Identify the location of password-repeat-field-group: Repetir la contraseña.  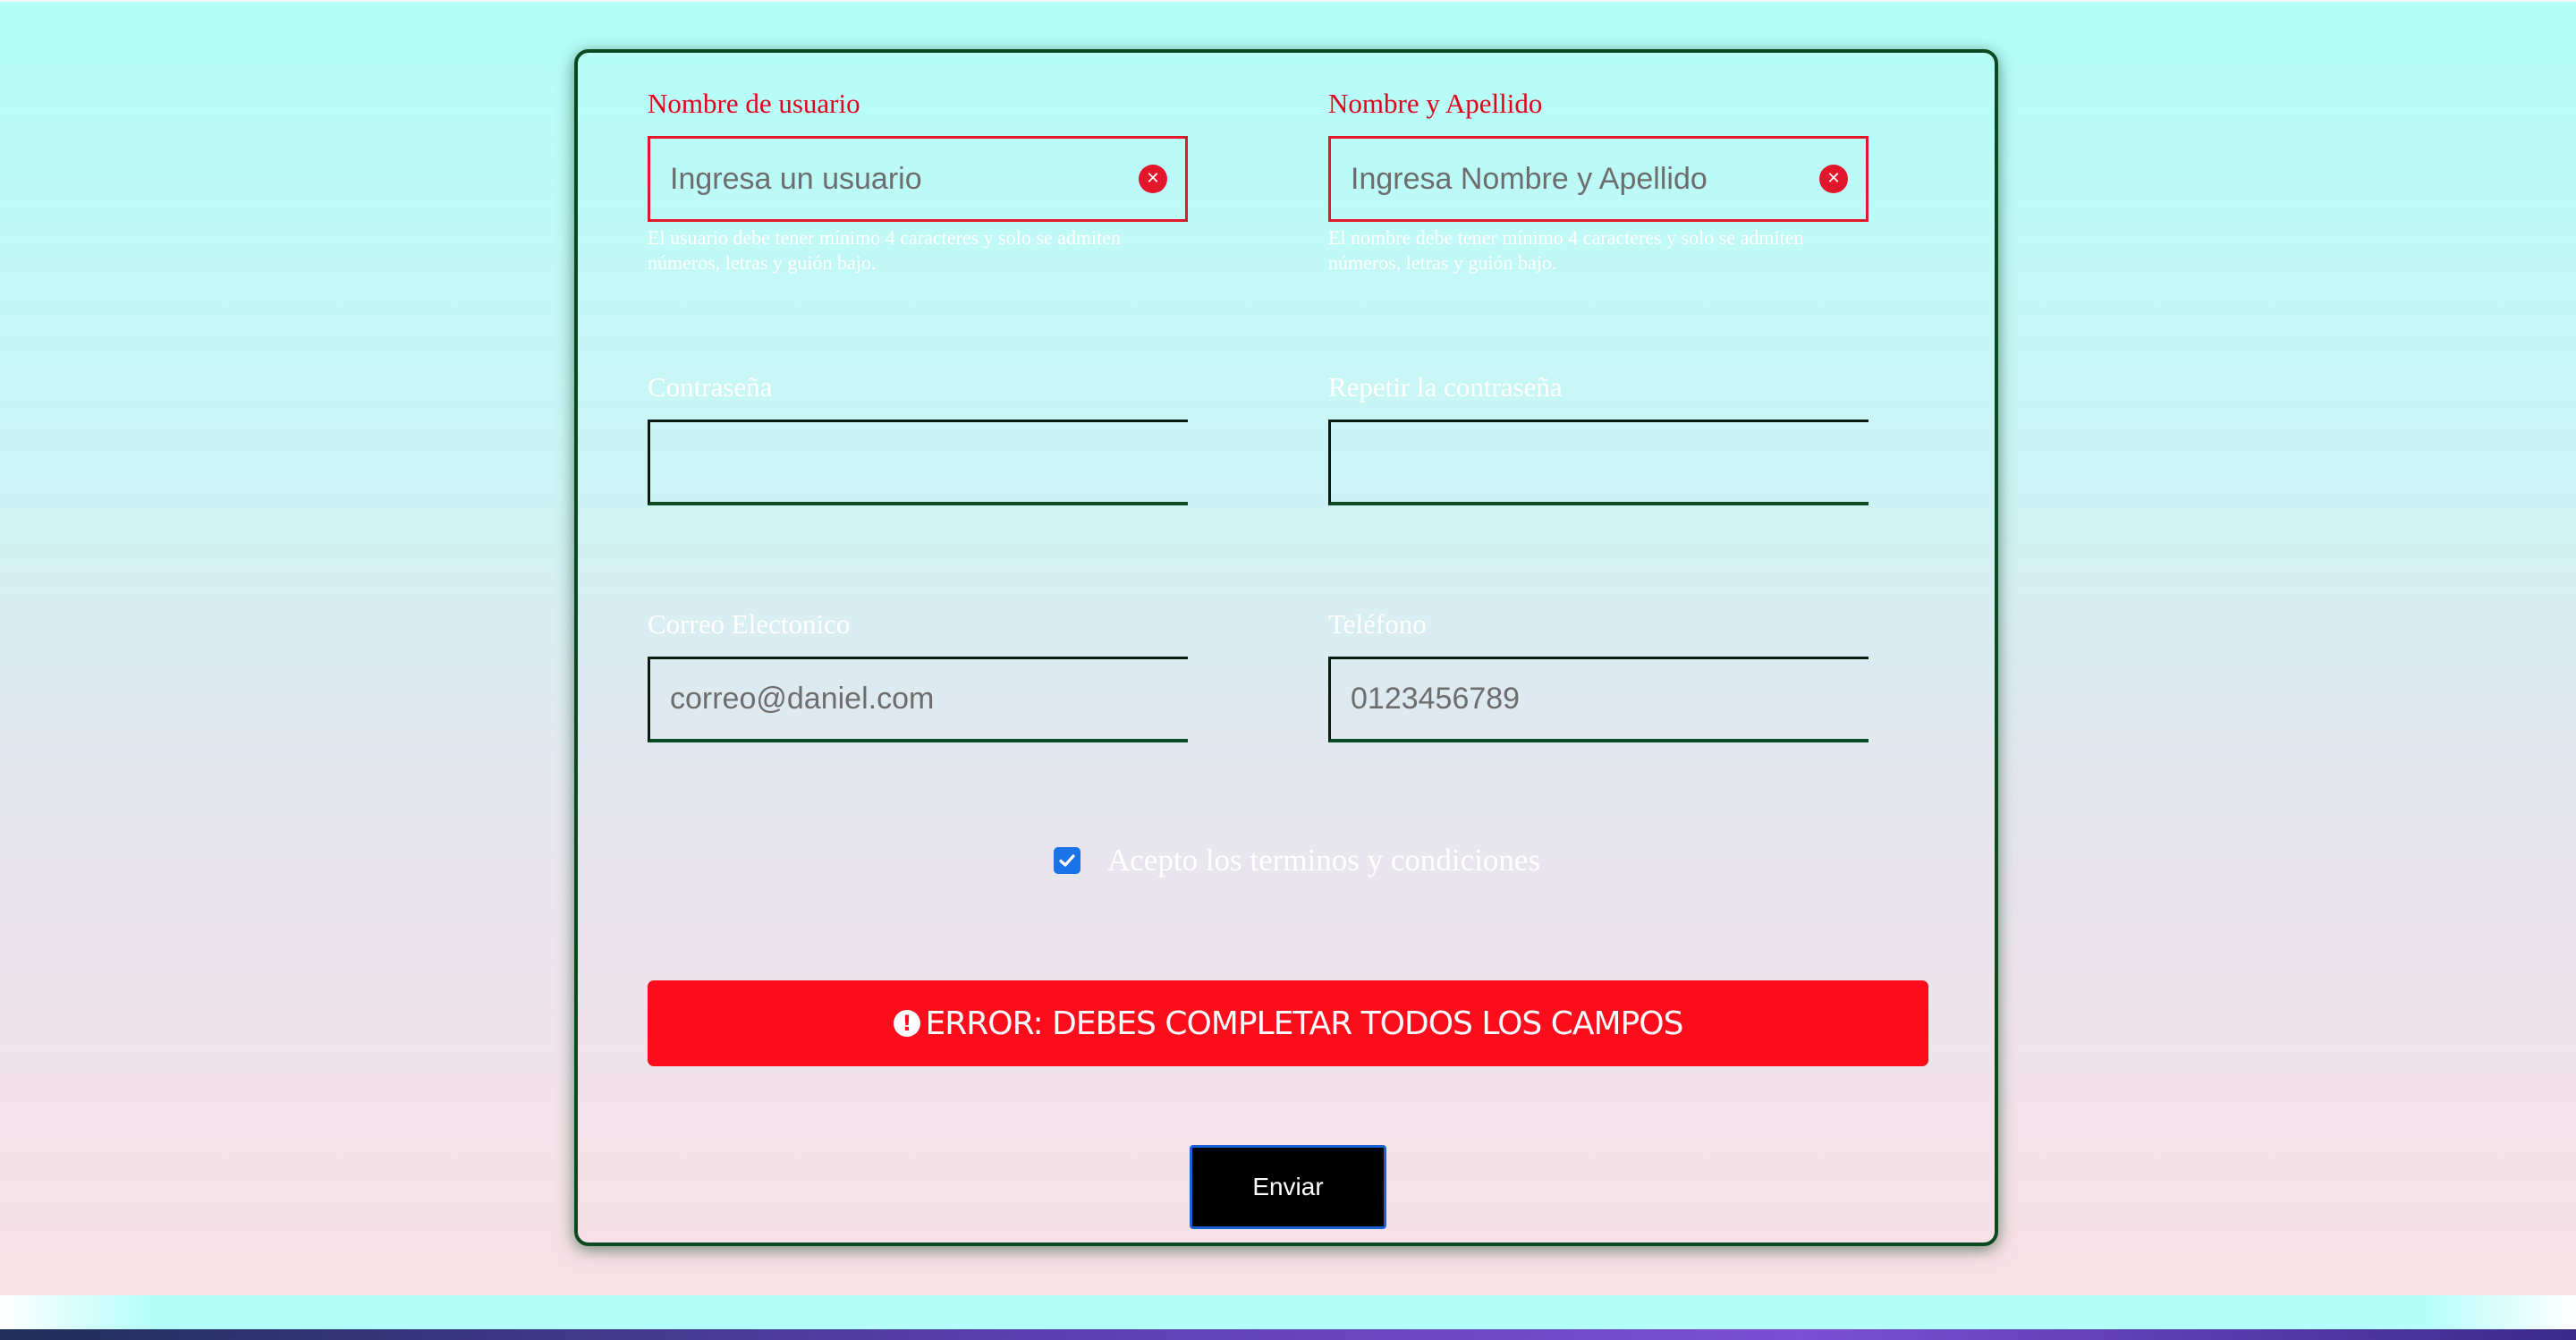
(1598, 437).